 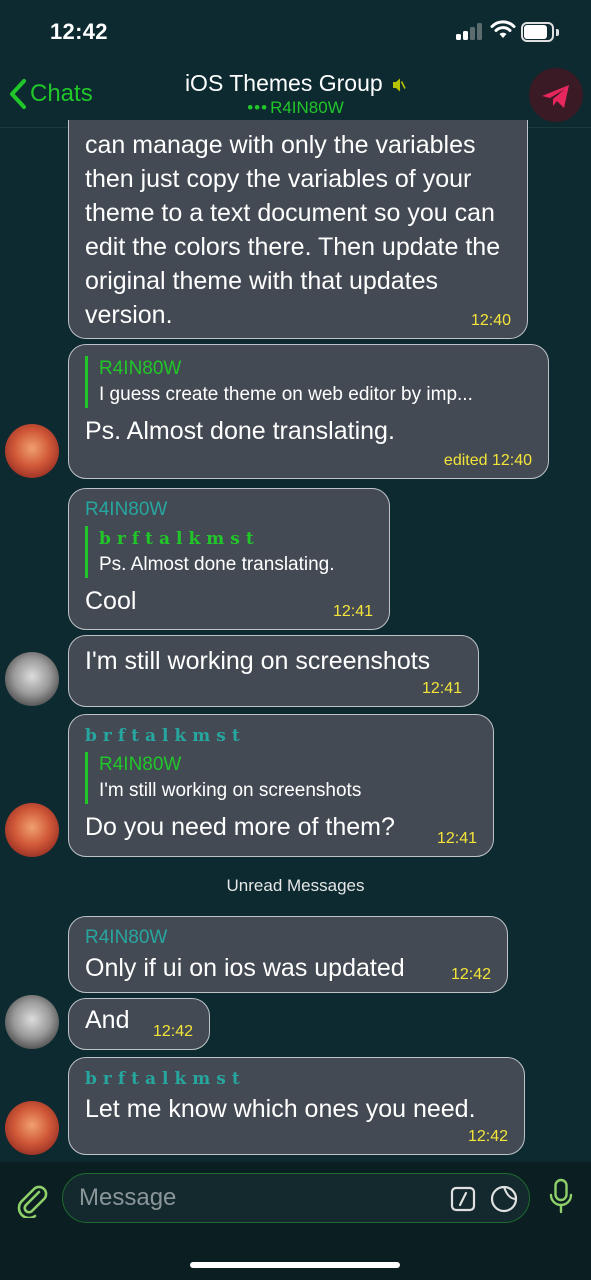 I want to click on home-indicator, so click(x=295, y=1265).